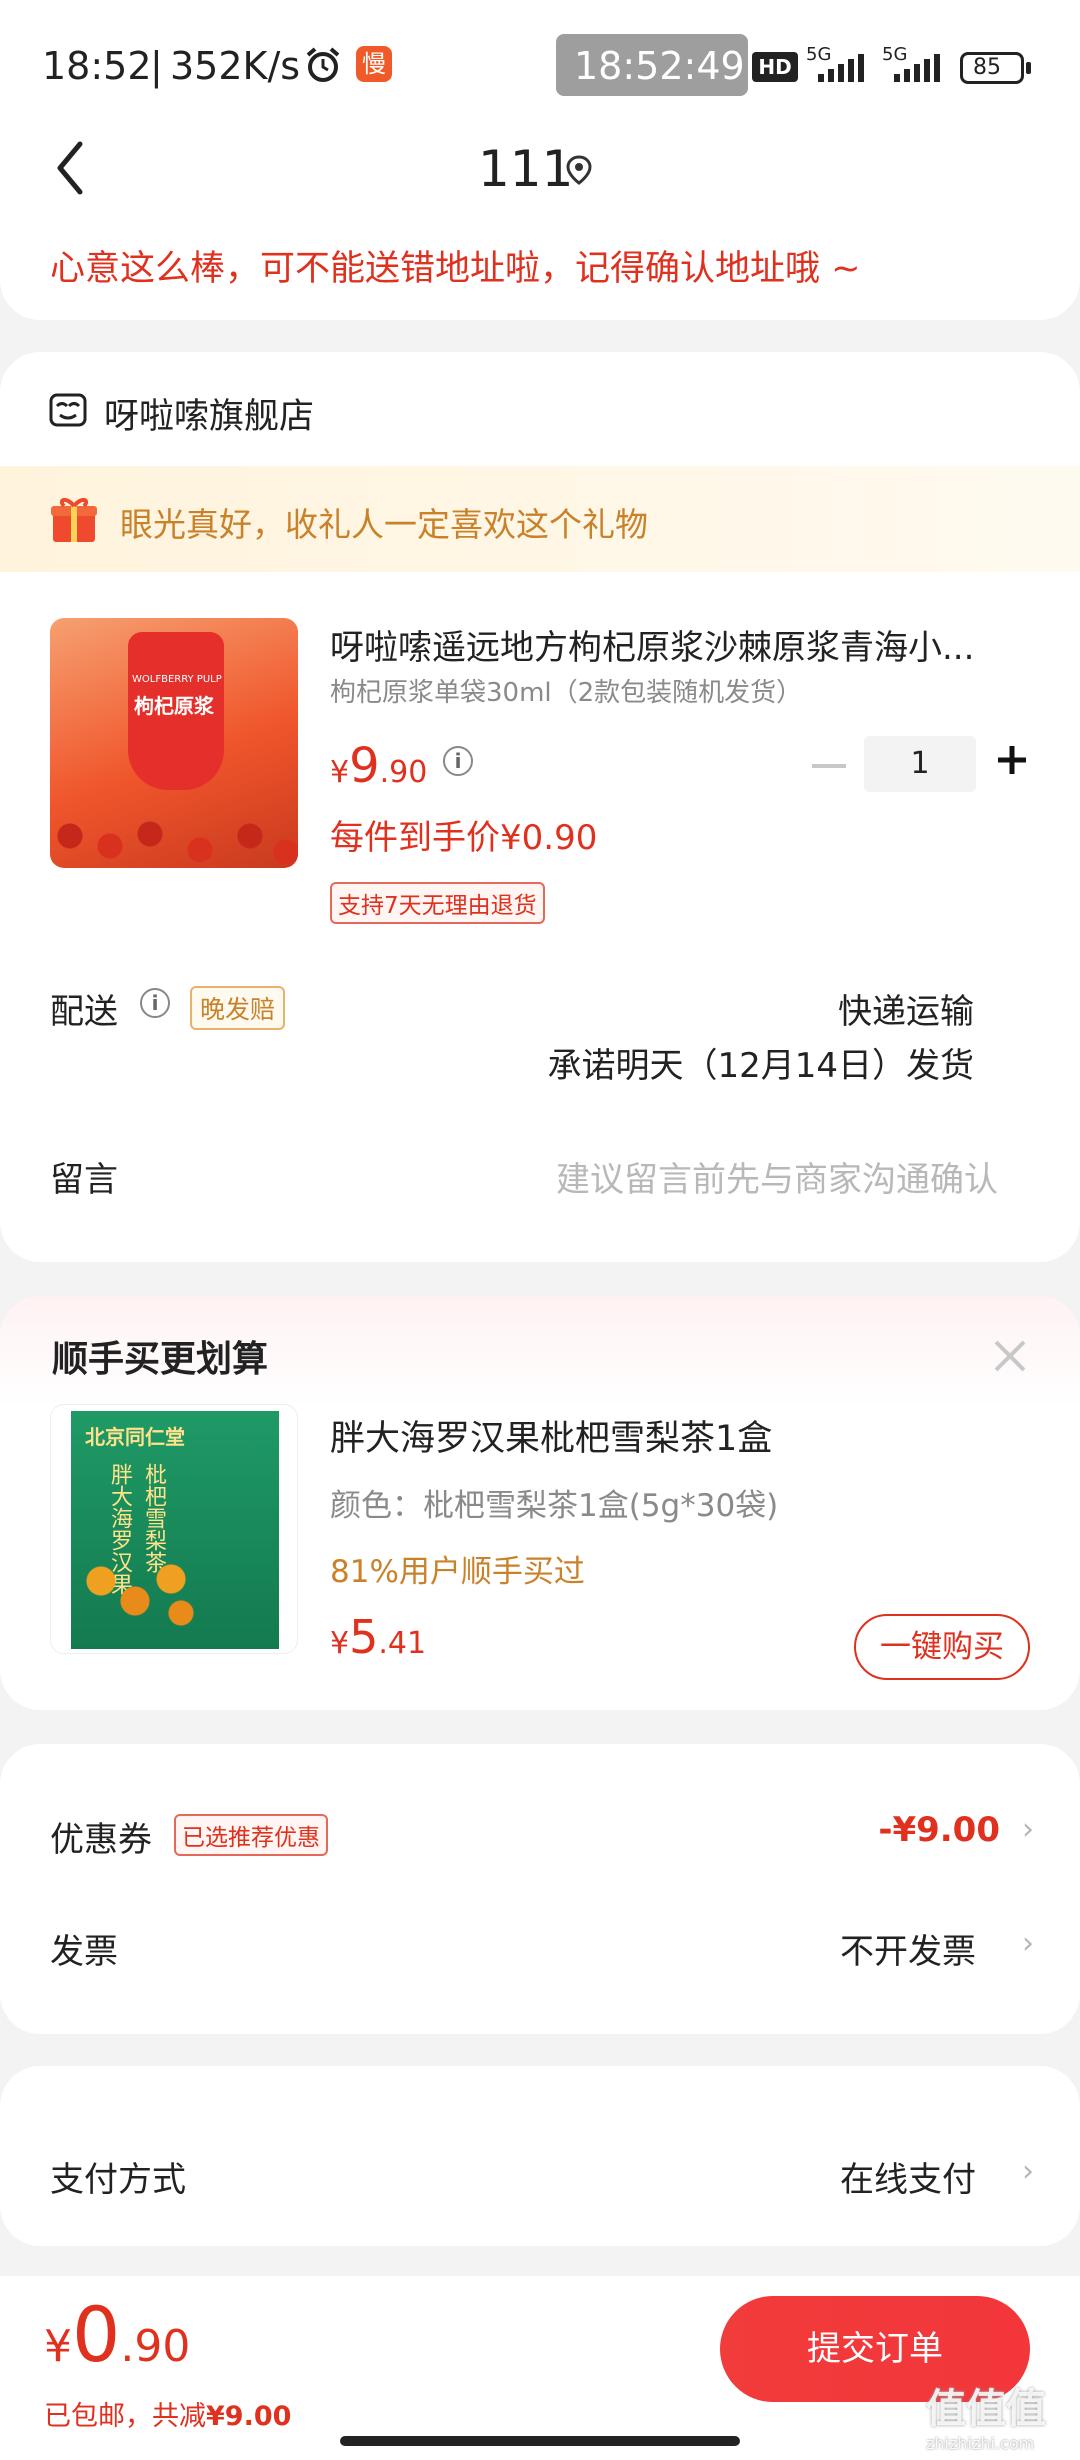 The image size is (1080, 2460). What do you see at coordinates (155, 1003) in the screenshot?
I see `delivery-info-icon: i` at bounding box center [155, 1003].